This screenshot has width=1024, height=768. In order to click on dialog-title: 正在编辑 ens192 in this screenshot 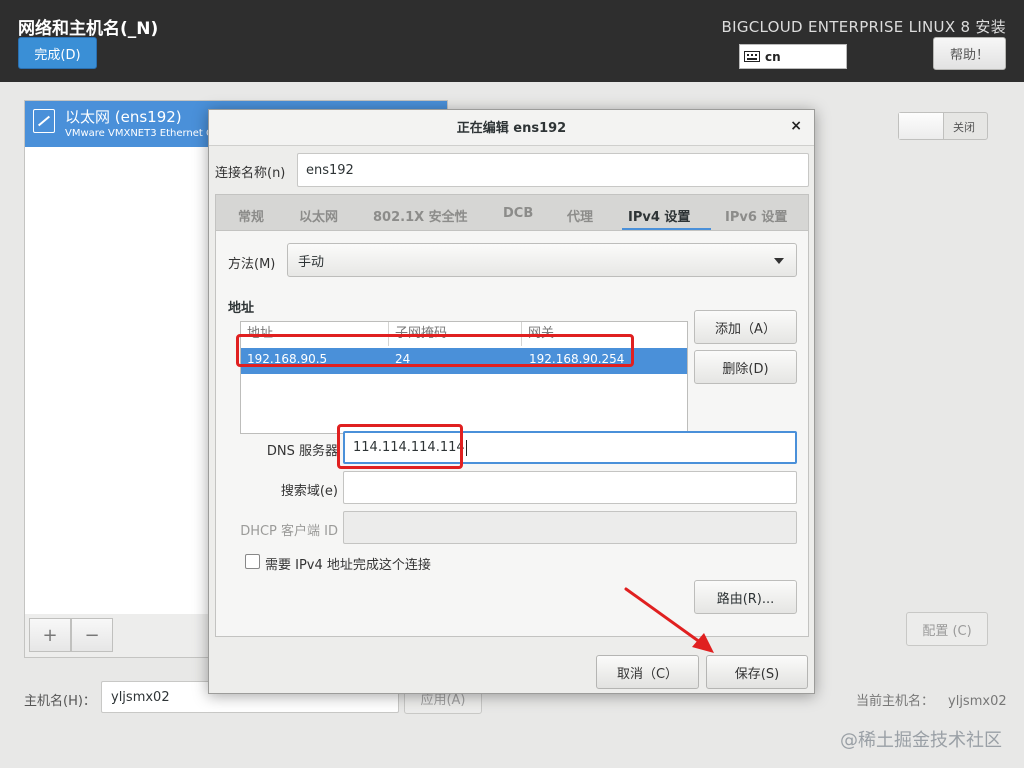, I will do `click(511, 128)`.